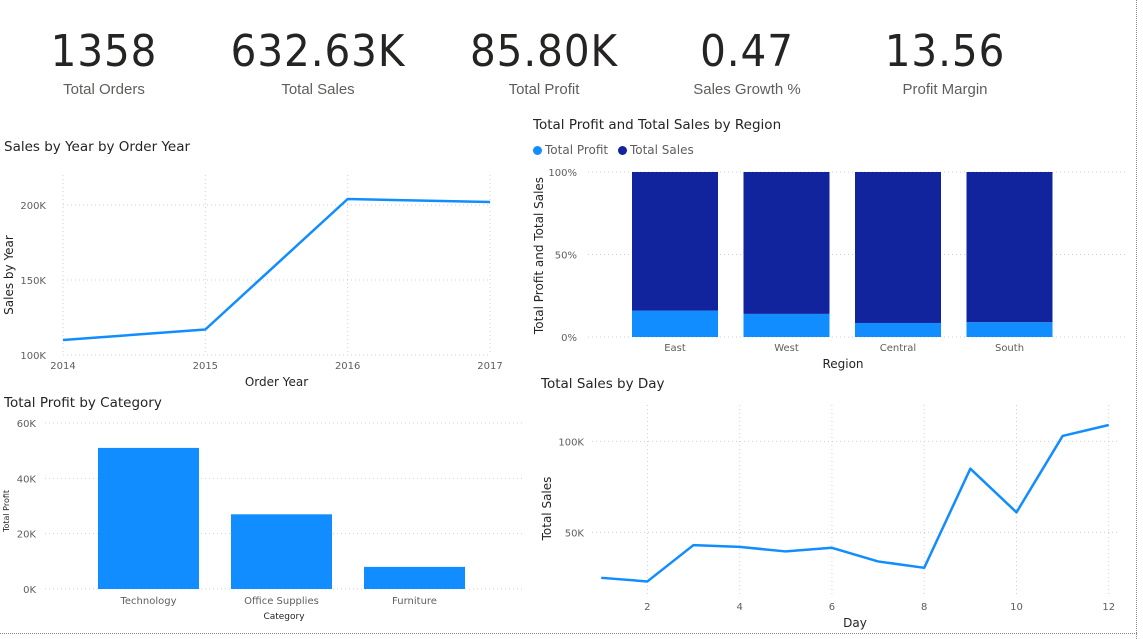 This screenshot has width=1143, height=639. Describe the element at coordinates (566, 256) in the screenshot. I see `y-tick-label: 50%` at that location.